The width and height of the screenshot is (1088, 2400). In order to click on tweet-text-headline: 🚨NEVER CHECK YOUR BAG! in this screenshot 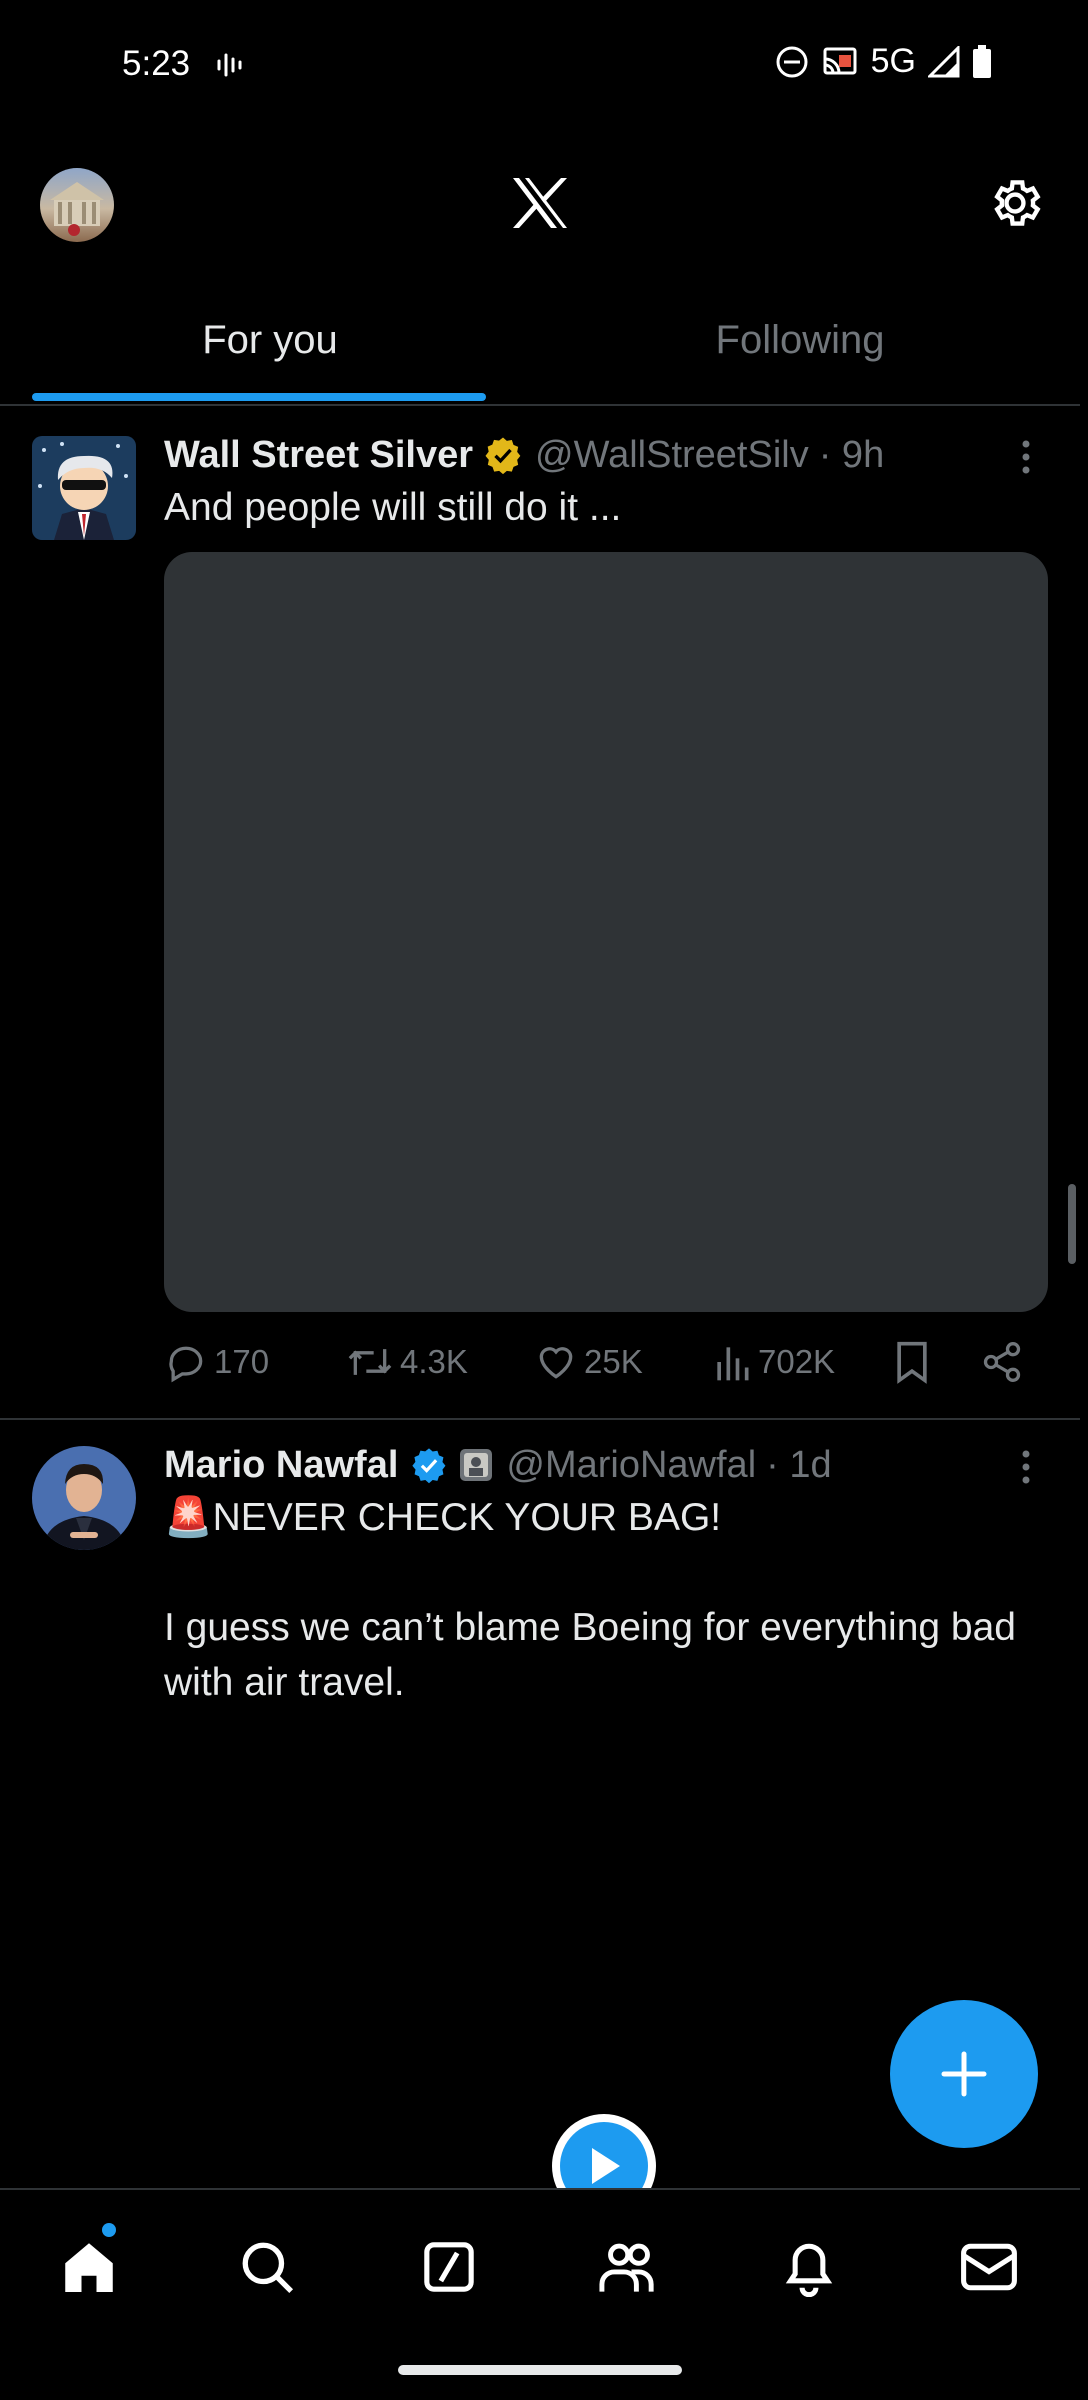, I will do `click(443, 1517)`.